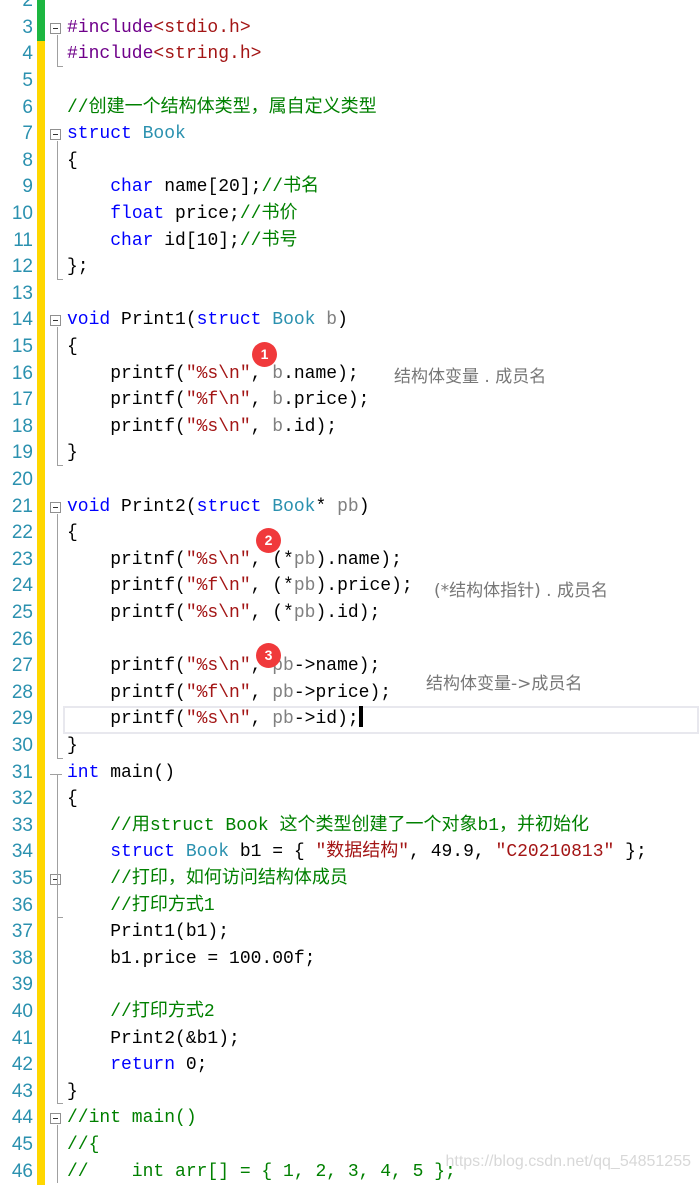 This screenshot has width=699, height=1185. I want to click on code-line: 15{, so click(349, 347).